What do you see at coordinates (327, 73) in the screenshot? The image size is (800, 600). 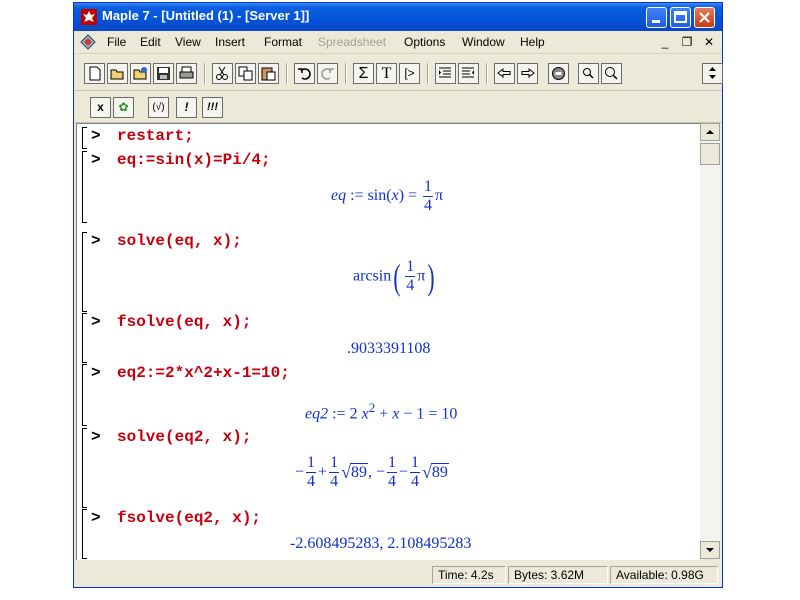 I see `redo-icon` at bounding box center [327, 73].